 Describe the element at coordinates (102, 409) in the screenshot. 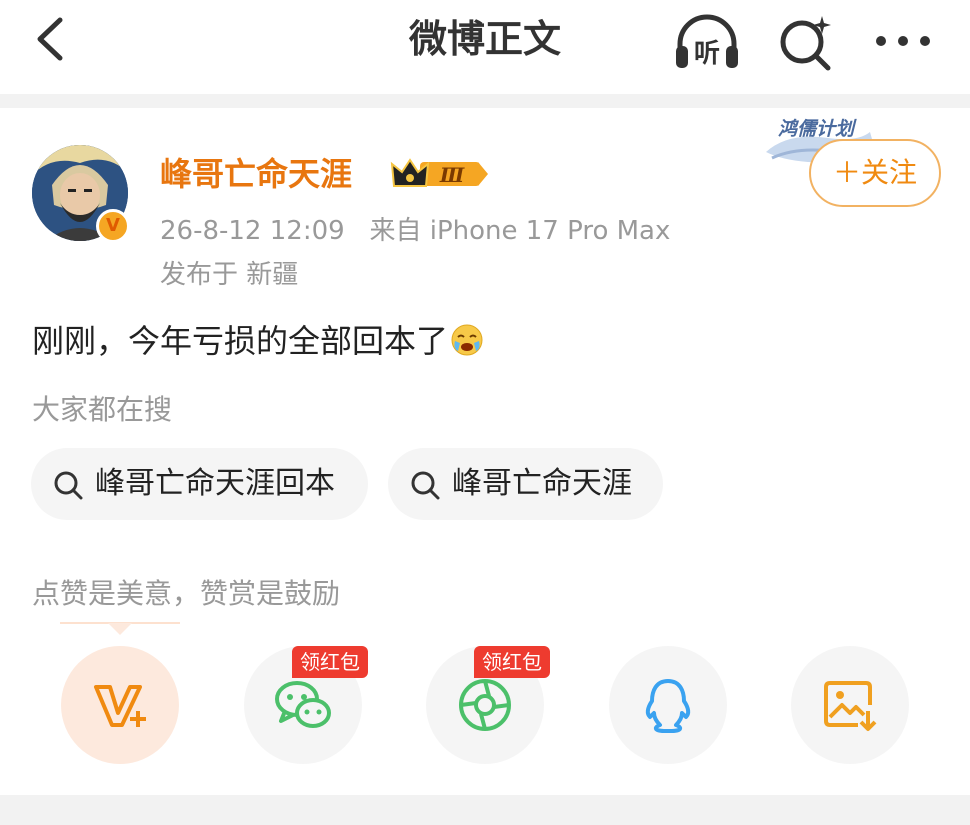

I see `hot-search-label: 大家都在搜` at that location.